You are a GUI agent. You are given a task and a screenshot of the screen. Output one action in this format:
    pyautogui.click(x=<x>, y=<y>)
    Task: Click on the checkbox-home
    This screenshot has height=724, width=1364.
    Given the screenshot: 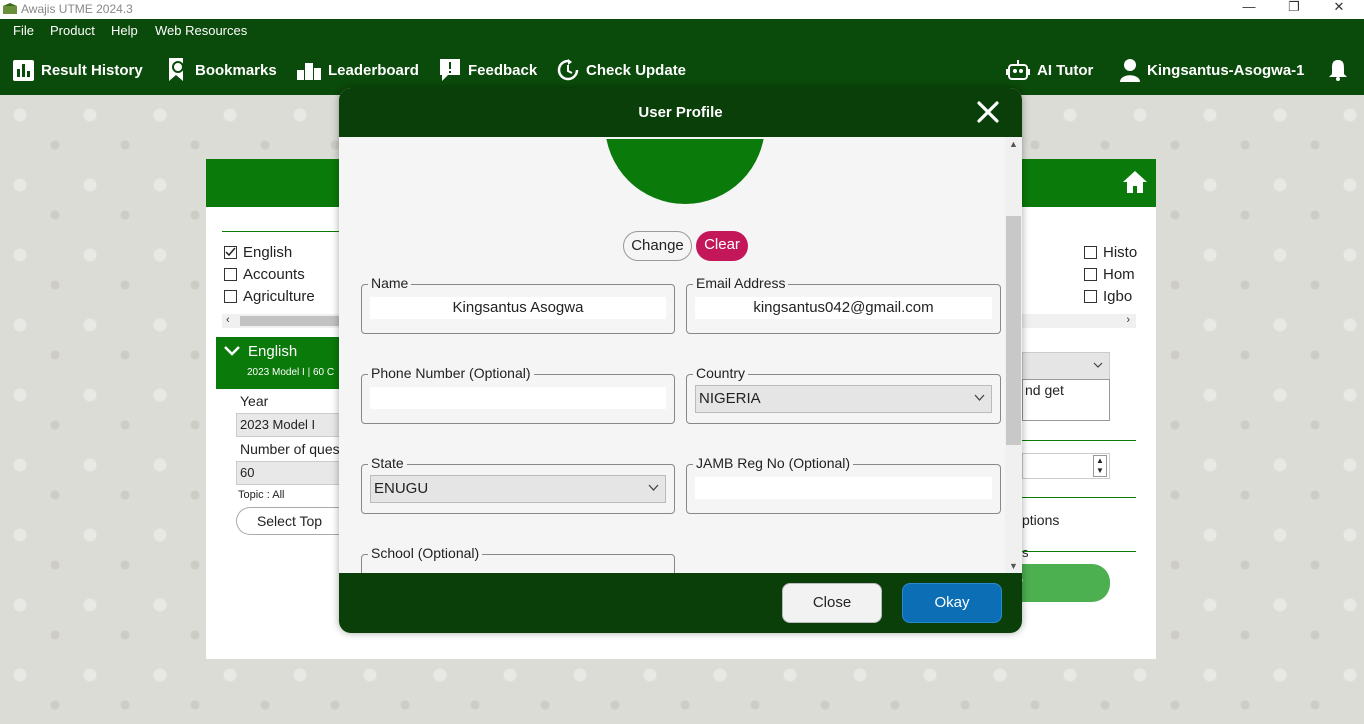 What is the action you would take?
    pyautogui.click(x=1090, y=274)
    